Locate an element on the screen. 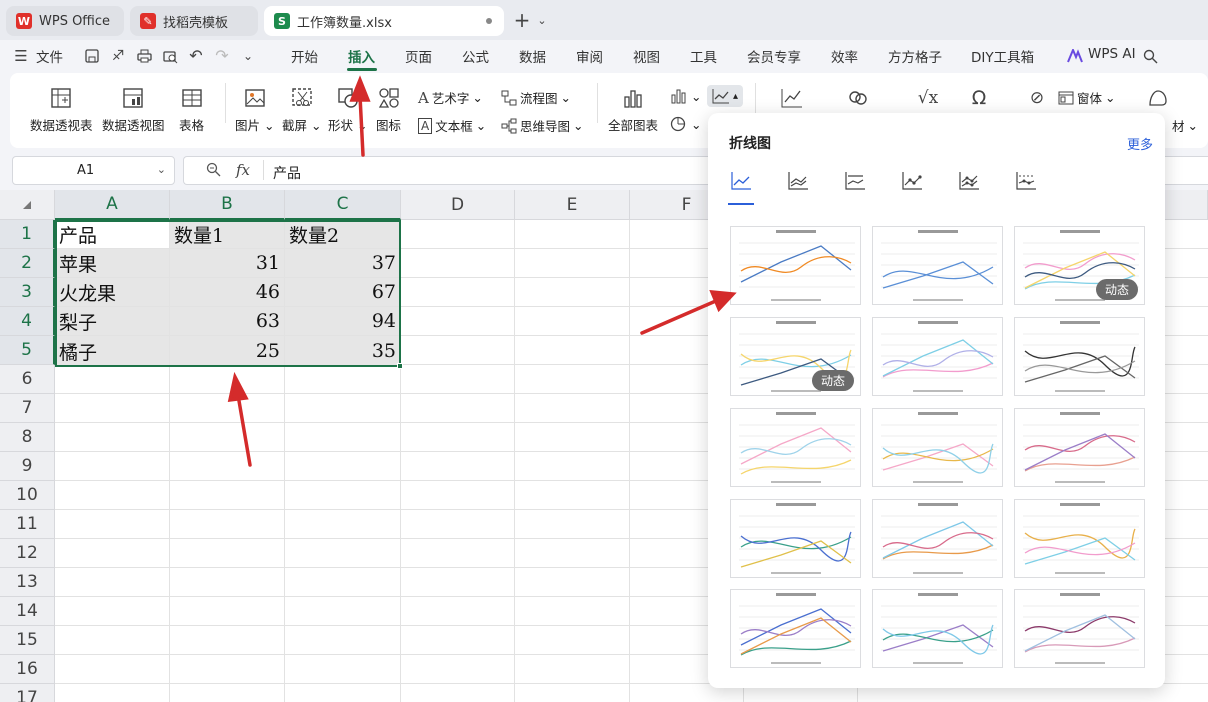 Image resolution: width=1208 pixels, height=702 pixels. cell-a3: 火龙果 is located at coordinates (112, 292).